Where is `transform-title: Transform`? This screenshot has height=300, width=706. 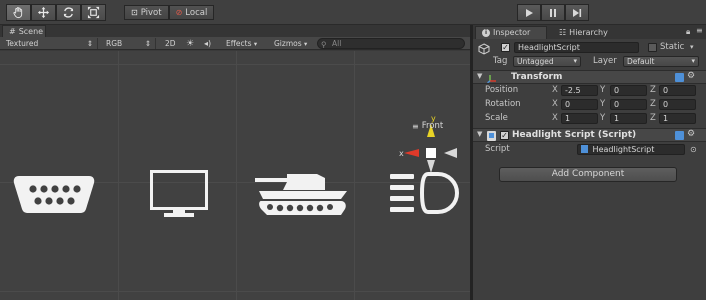 transform-title: Transform is located at coordinates (537, 77).